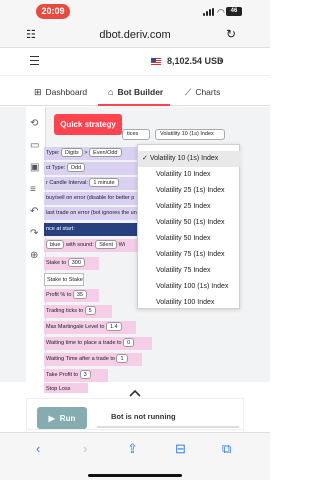 Image resolution: width=320 pixels, height=480 pixels. Describe the element at coordinates (195, 61) in the screenshot. I see `account-balance: 8,102.54 USD` at that location.